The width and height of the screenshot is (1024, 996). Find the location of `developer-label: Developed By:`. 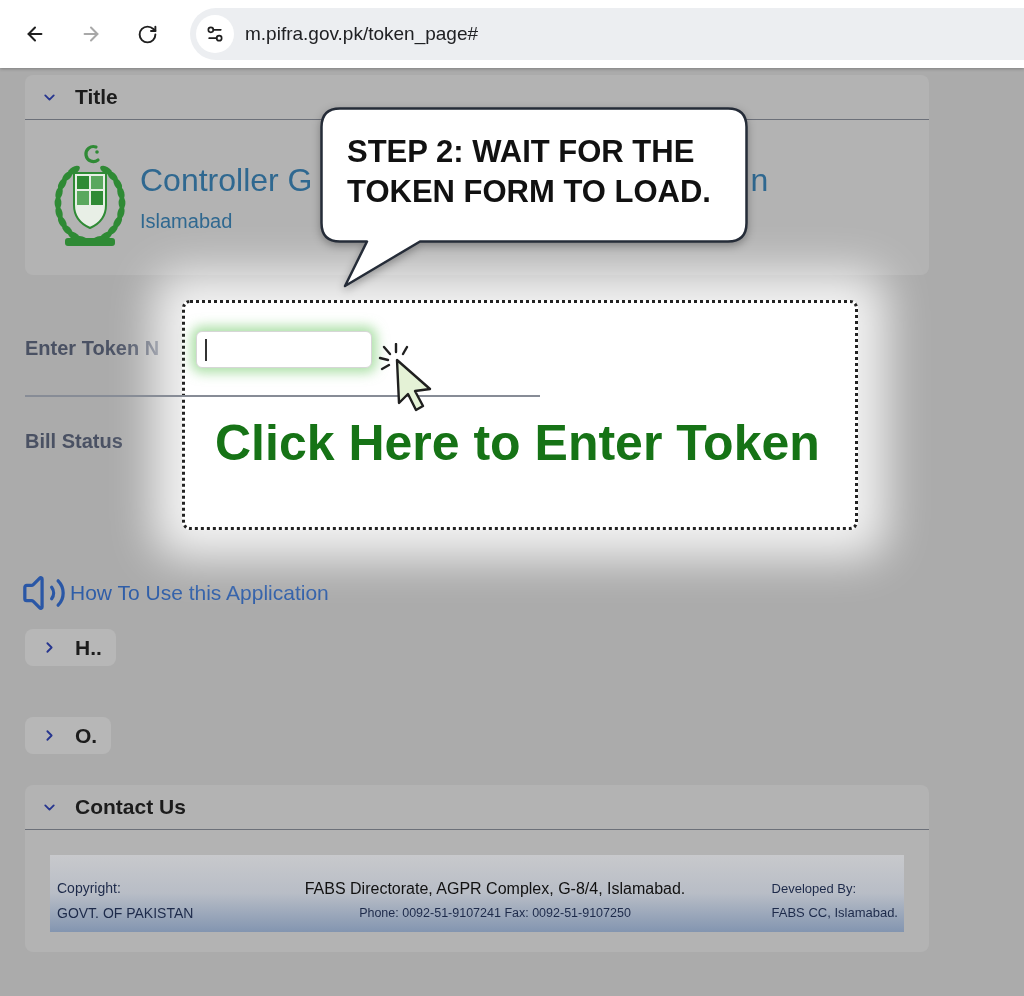

developer-label: Developed By: is located at coordinates (814, 889).